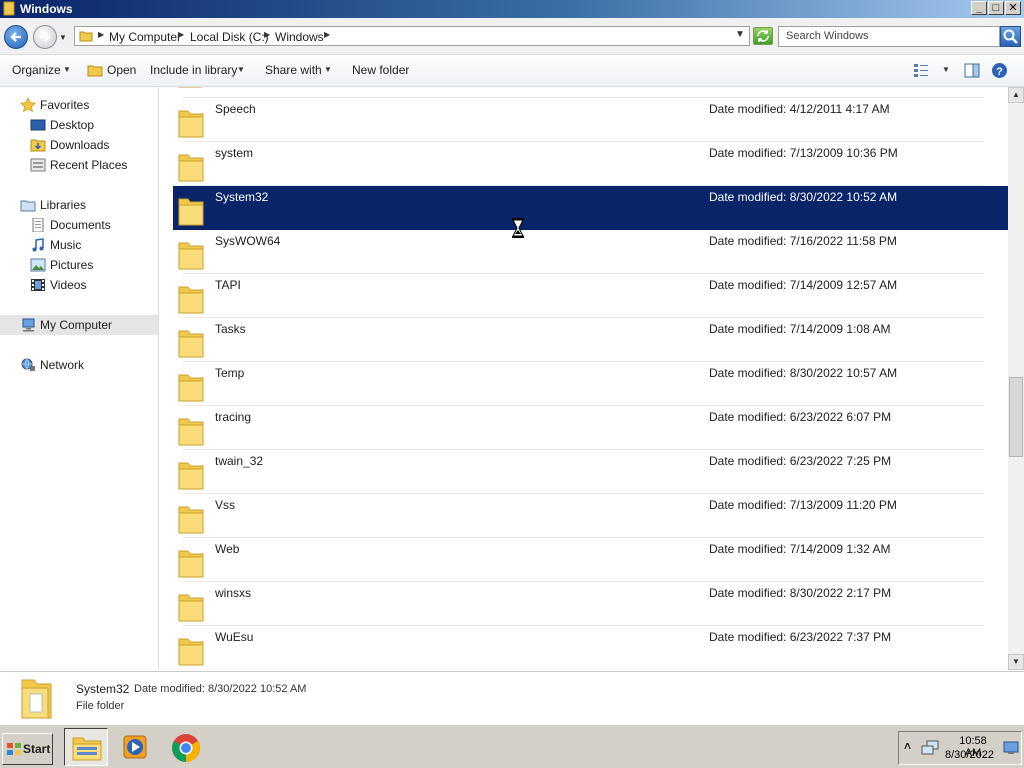  What do you see at coordinates (100, 706) in the screenshot?
I see `details-file-type: File folder` at bounding box center [100, 706].